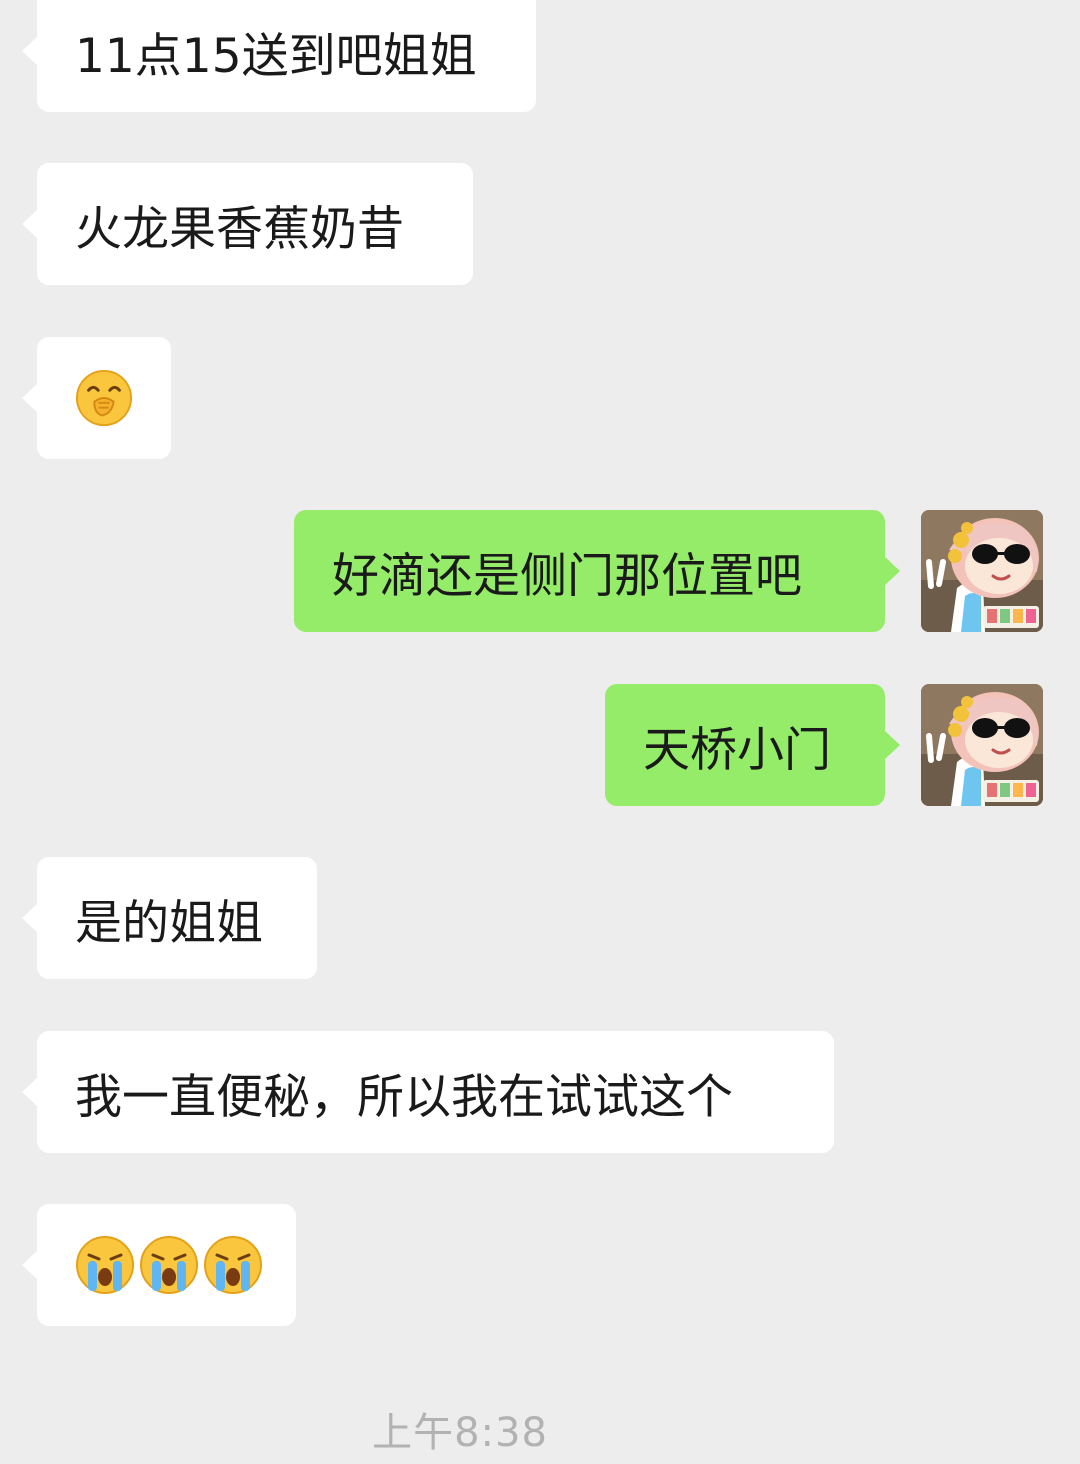  Describe the element at coordinates (567, 576) in the screenshot. I see `message-text: 好滴还是侧门那位置吧` at that location.